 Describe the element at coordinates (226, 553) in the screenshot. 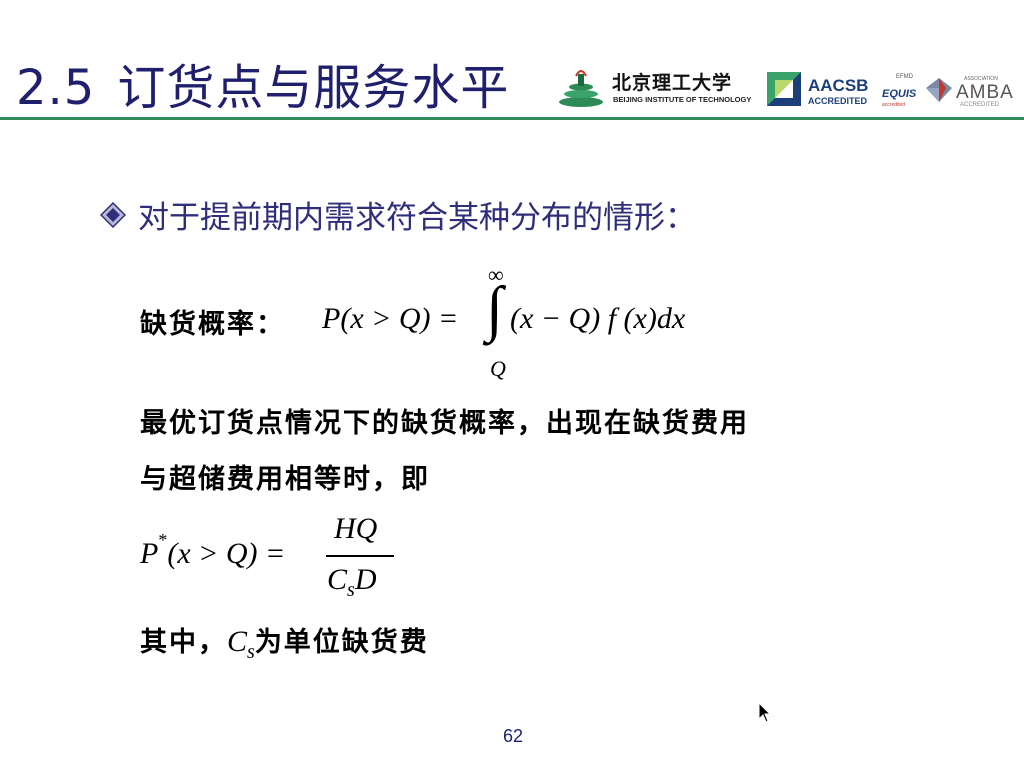

I see `formula2-rest: (x > Q) =` at that location.